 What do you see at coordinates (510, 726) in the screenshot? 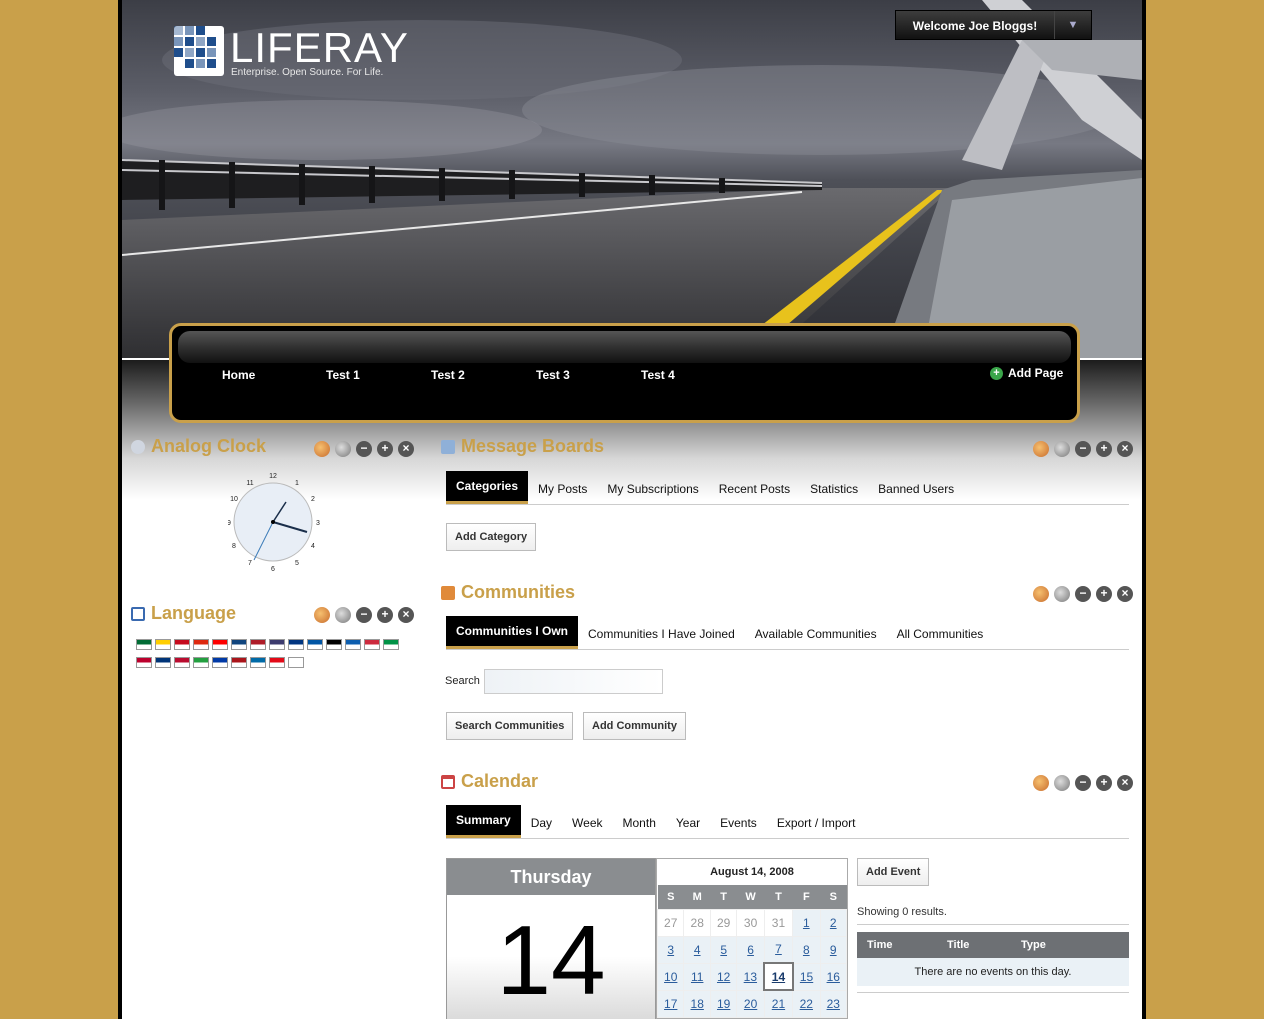
I see `search-communities-button: Search Communities` at bounding box center [510, 726].